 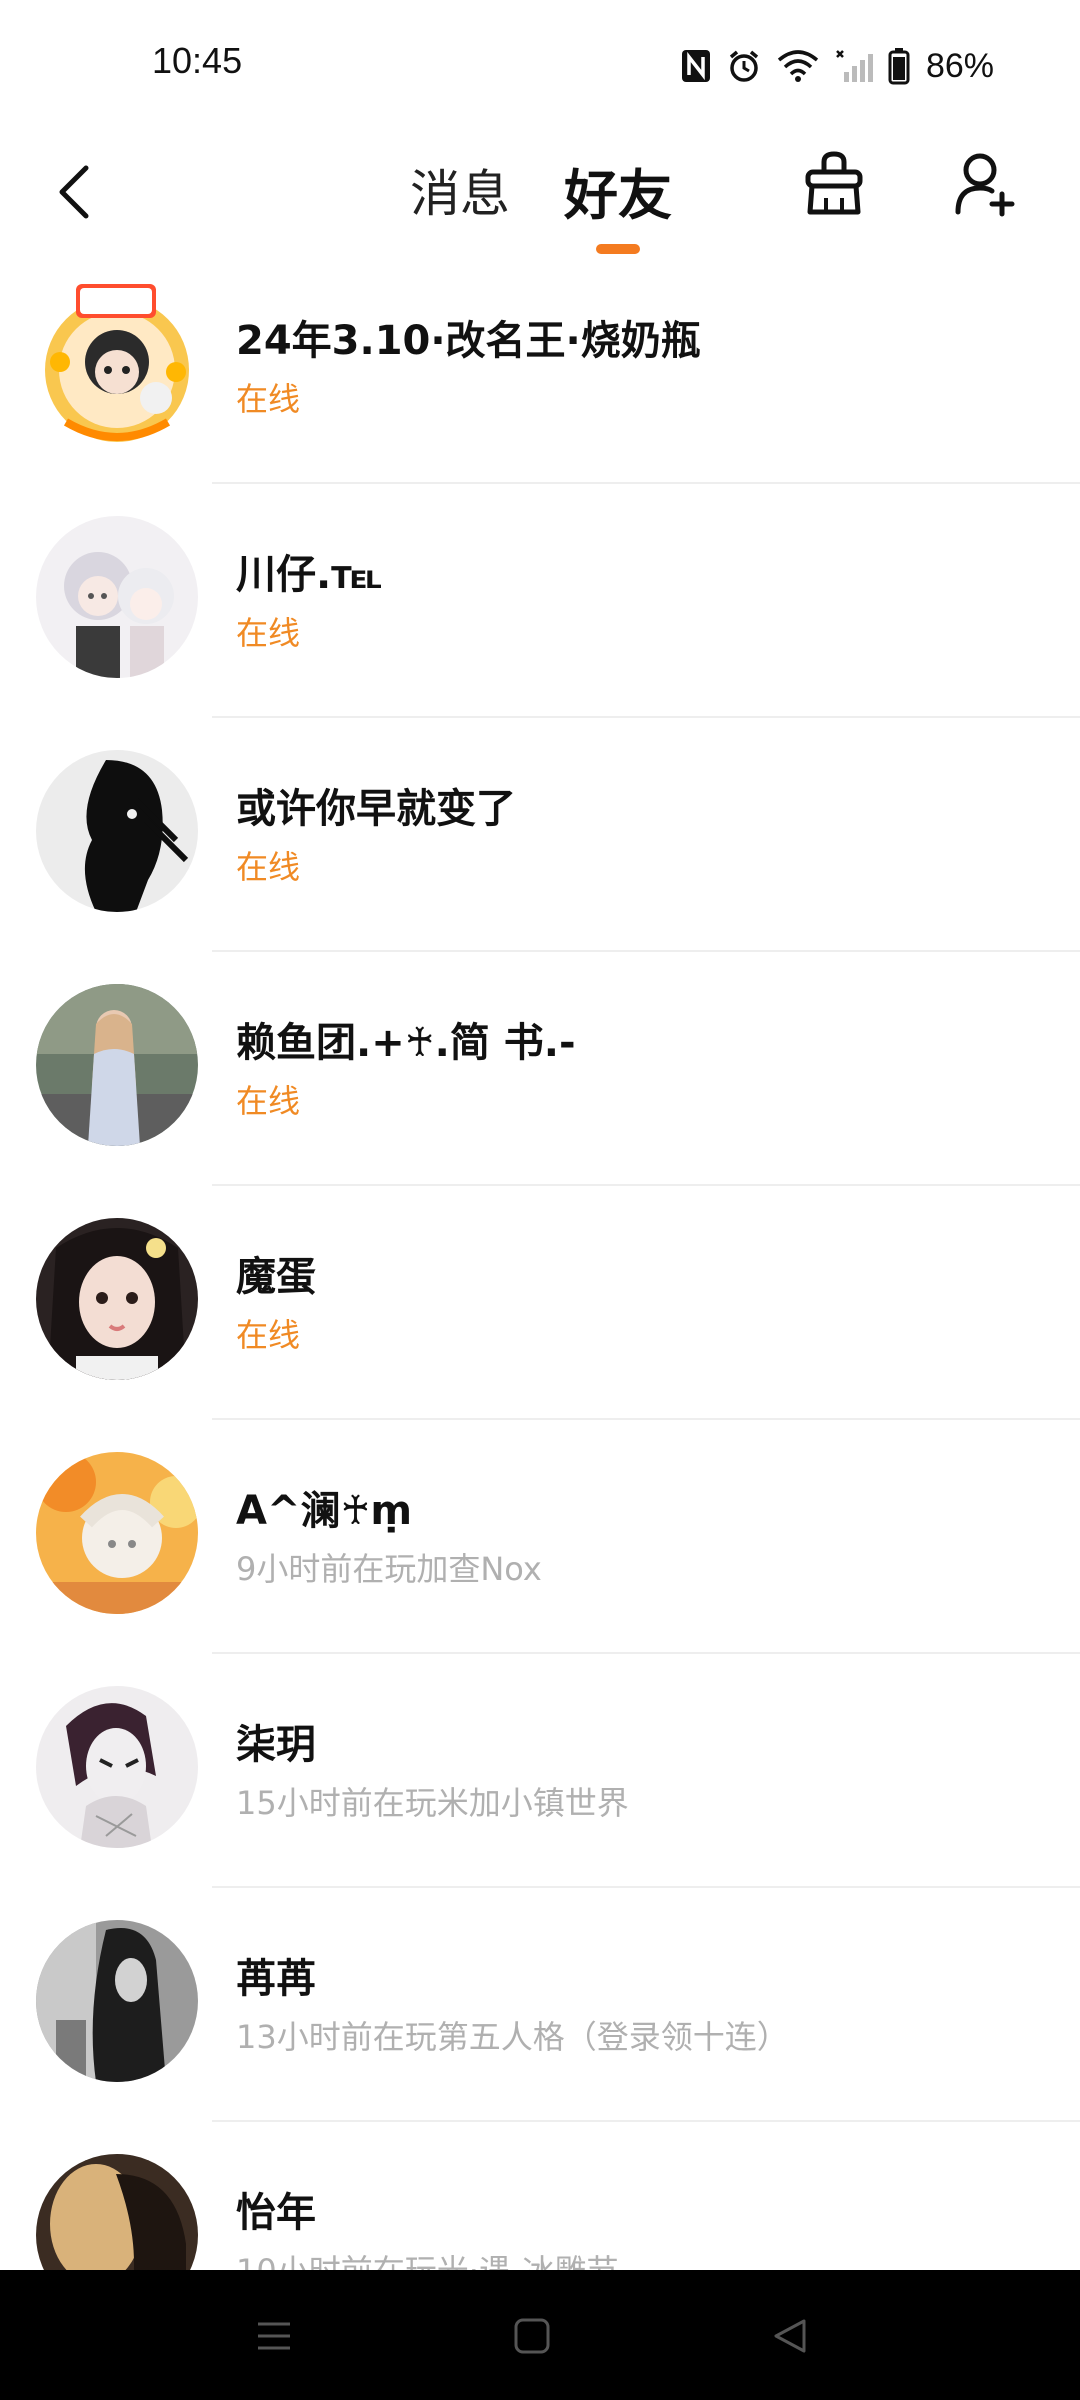 What do you see at coordinates (276, 1979) in the screenshot?
I see `friend-name: 苒苒` at bounding box center [276, 1979].